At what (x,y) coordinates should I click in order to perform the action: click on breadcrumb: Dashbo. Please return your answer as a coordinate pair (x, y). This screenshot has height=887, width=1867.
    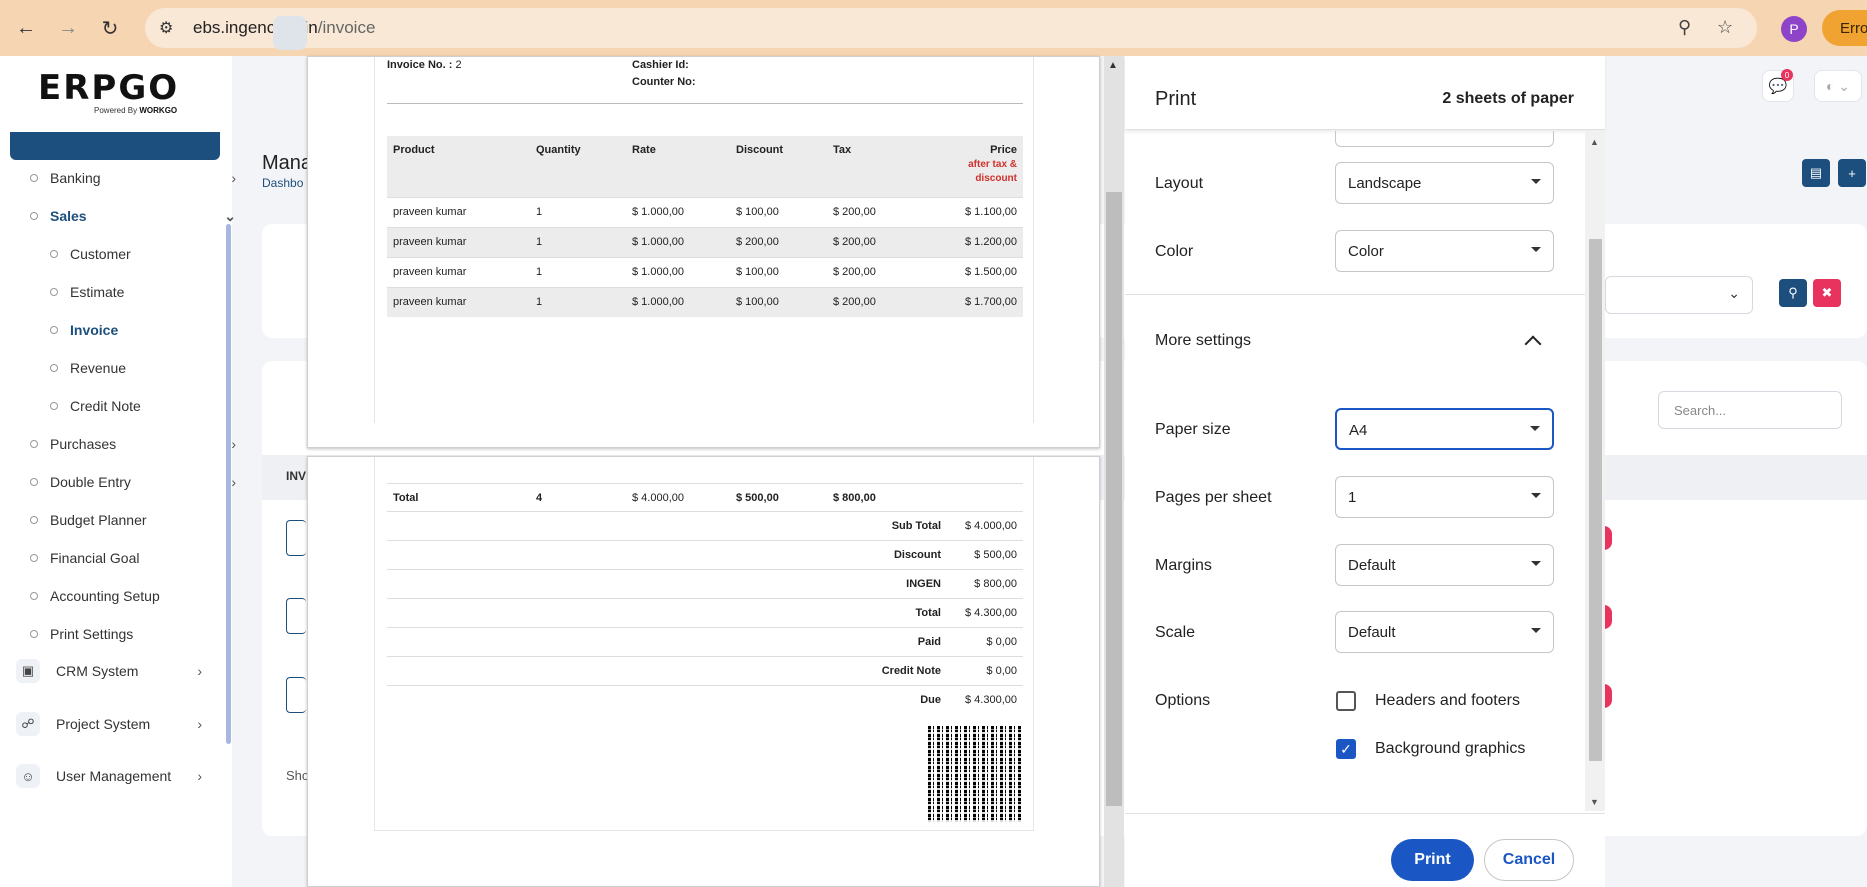
    Looking at the image, I should click on (282, 183).